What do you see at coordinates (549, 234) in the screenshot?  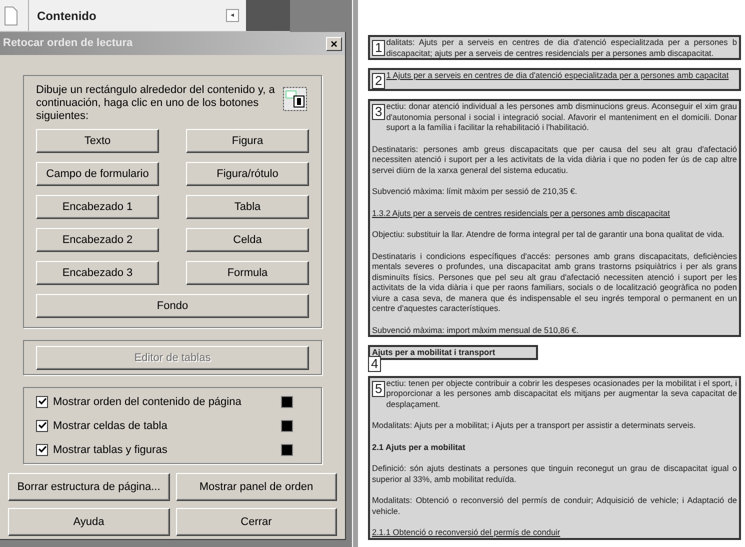 I see `paragraph: Objectiu: substituir la llar. Atendre de forma integral per tal de garantir una bona qualitat de vida.` at bounding box center [549, 234].